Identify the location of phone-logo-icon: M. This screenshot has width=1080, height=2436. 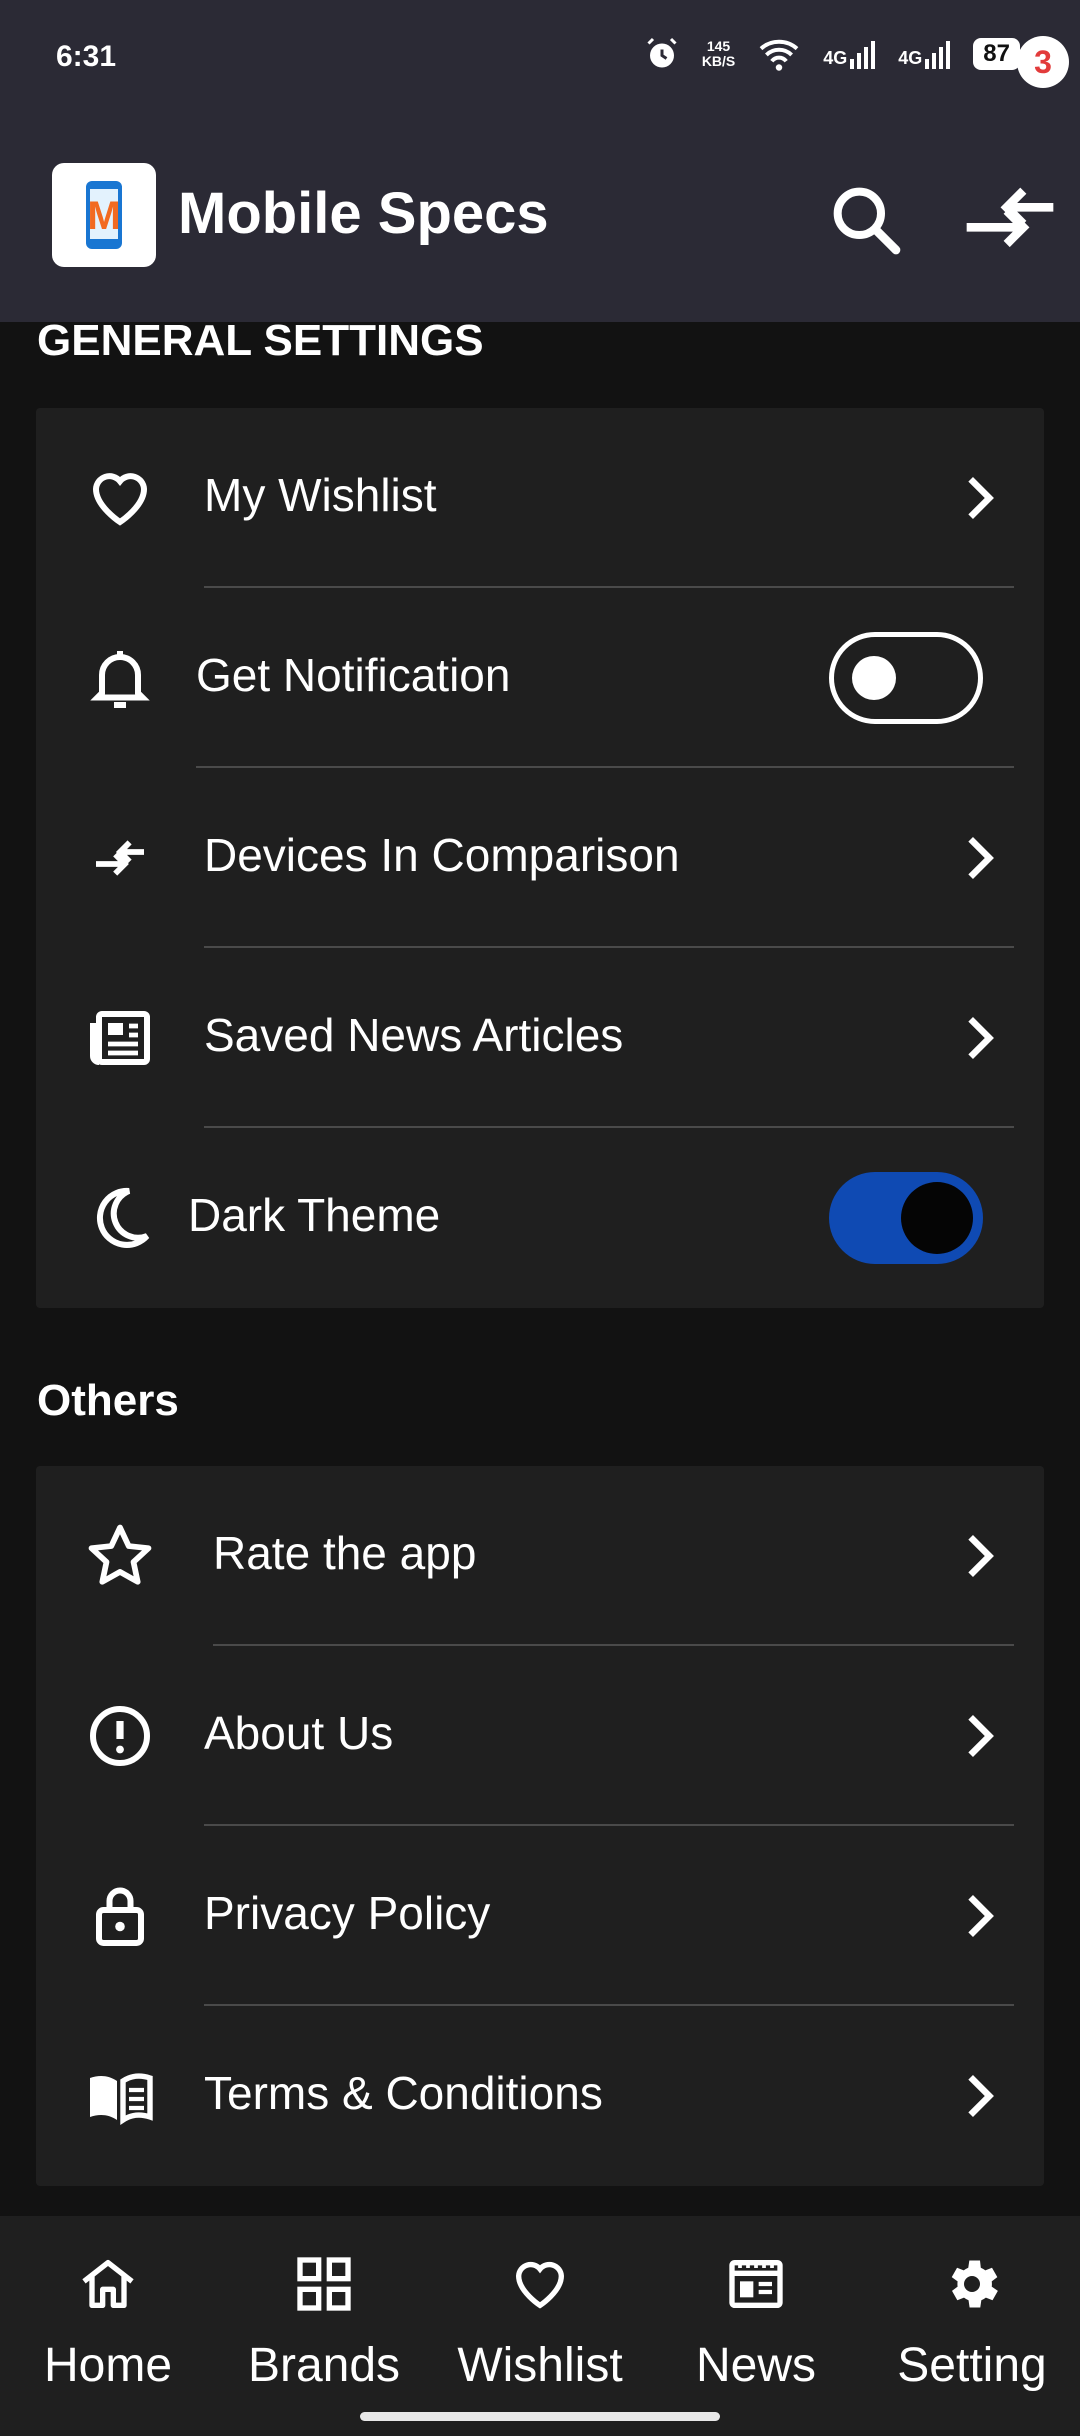
(104, 215).